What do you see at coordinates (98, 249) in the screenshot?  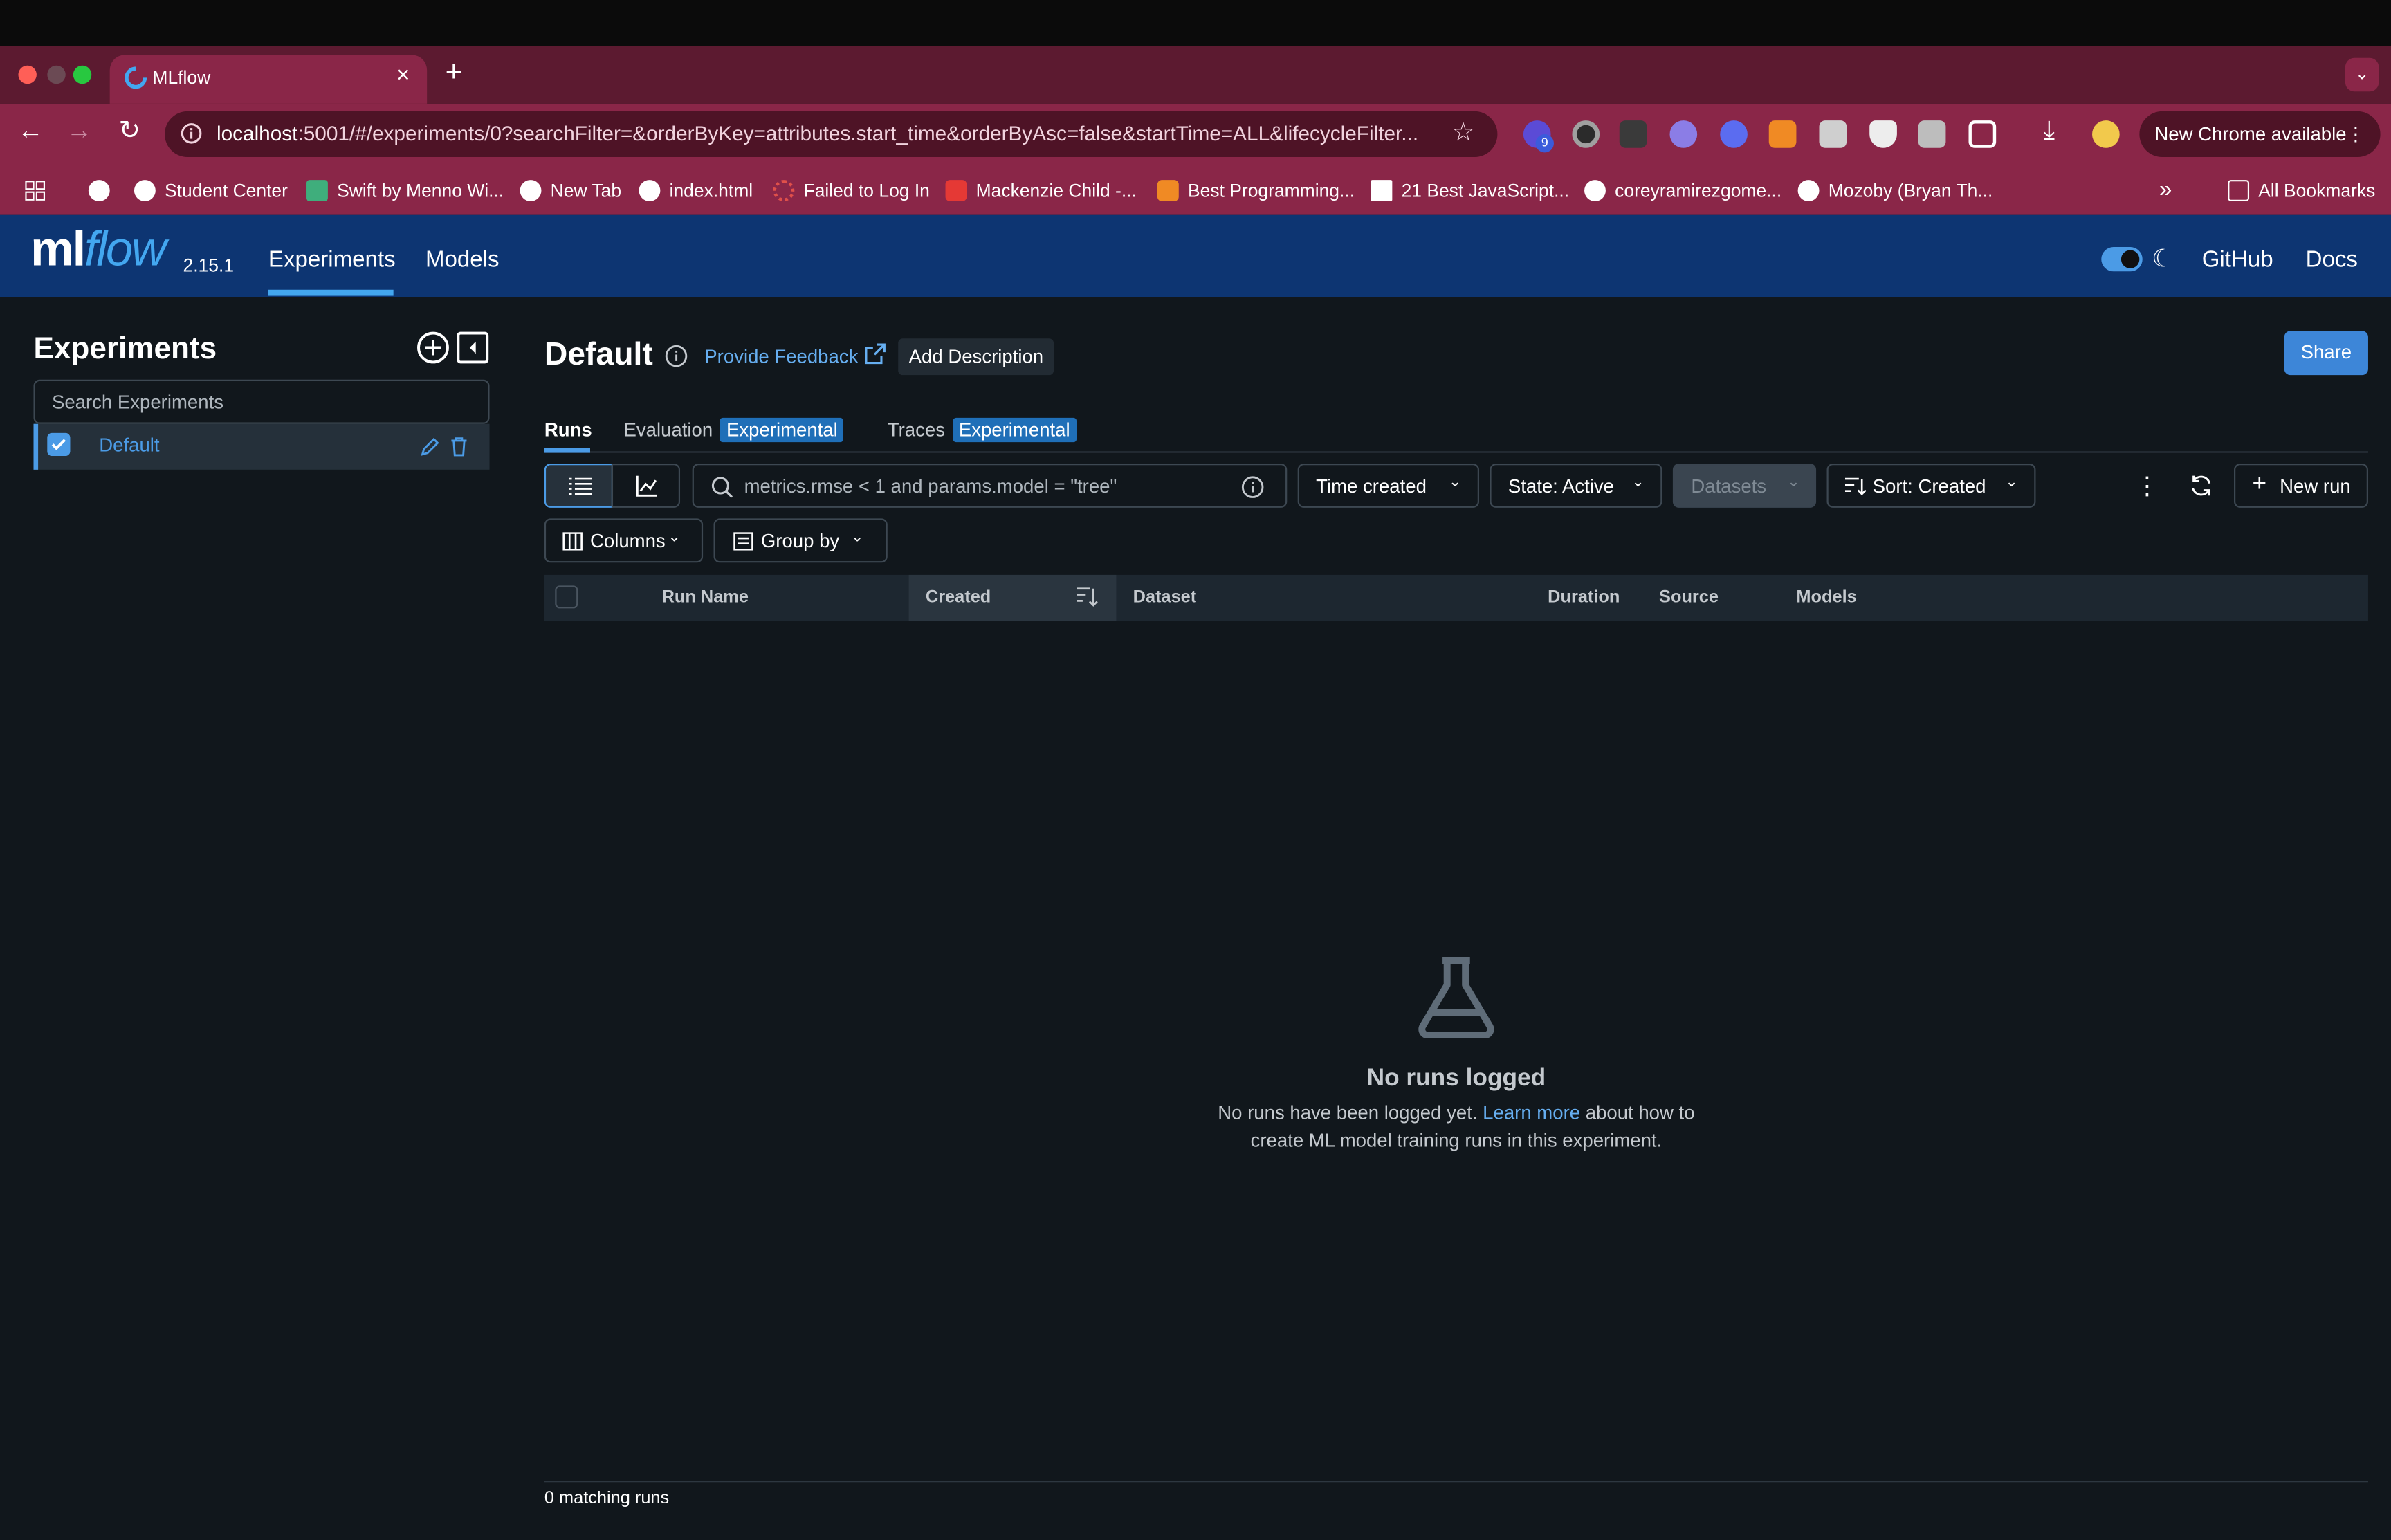 I see `mlflow-logo: mlflow` at bounding box center [98, 249].